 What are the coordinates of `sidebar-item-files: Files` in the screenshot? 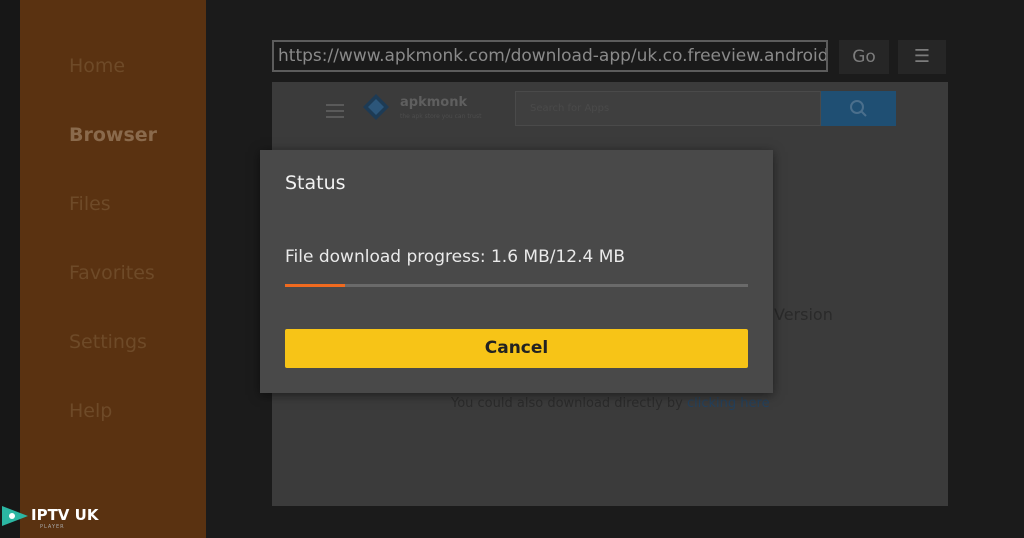 It's located at (90, 204).